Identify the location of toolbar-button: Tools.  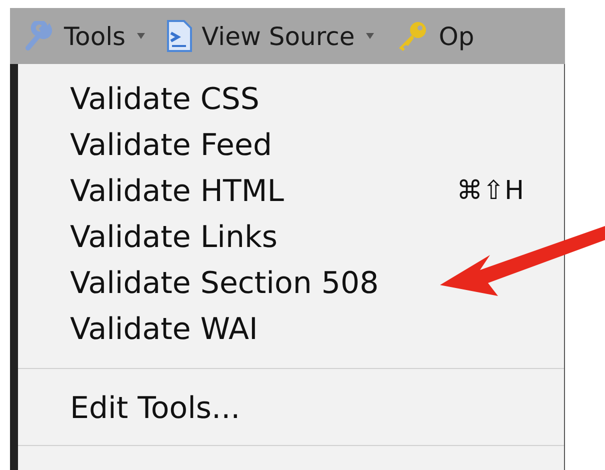
(95, 36).